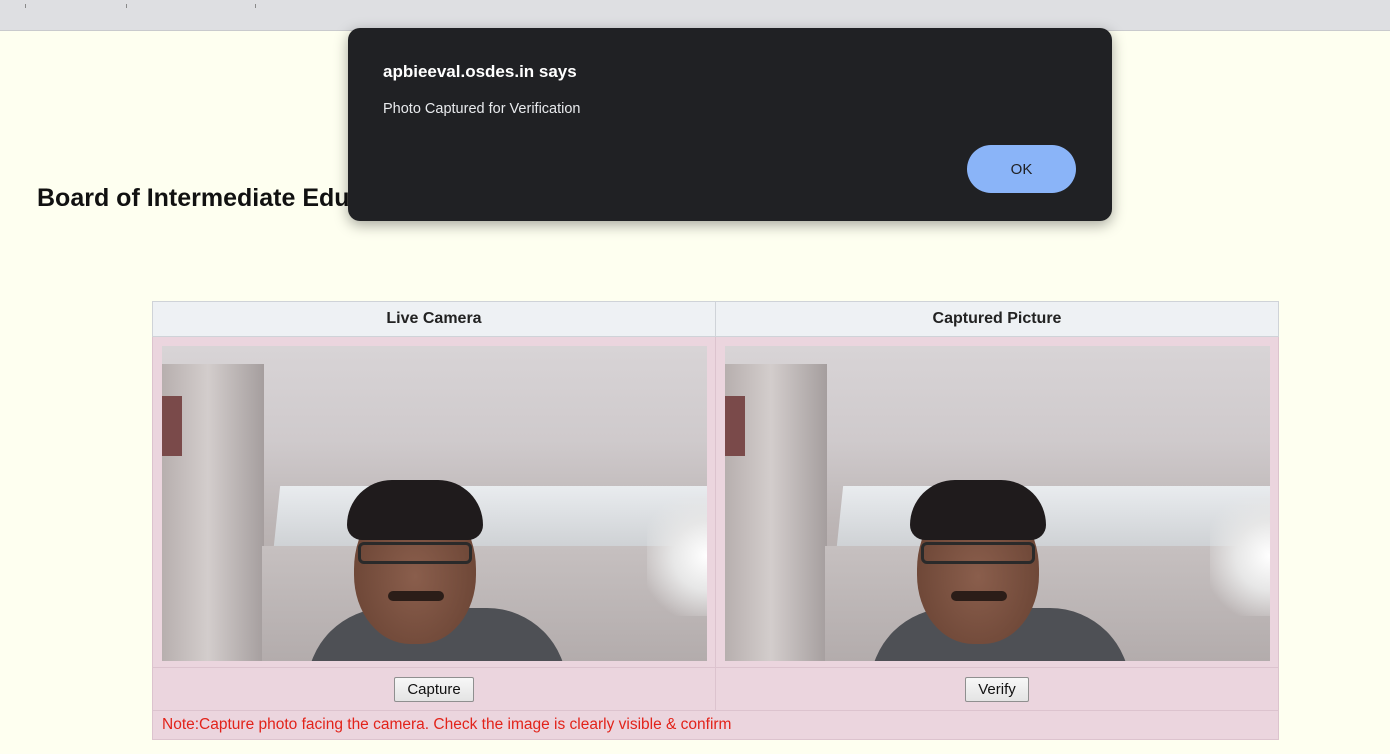  I want to click on ok-button: OK, so click(1021, 169).